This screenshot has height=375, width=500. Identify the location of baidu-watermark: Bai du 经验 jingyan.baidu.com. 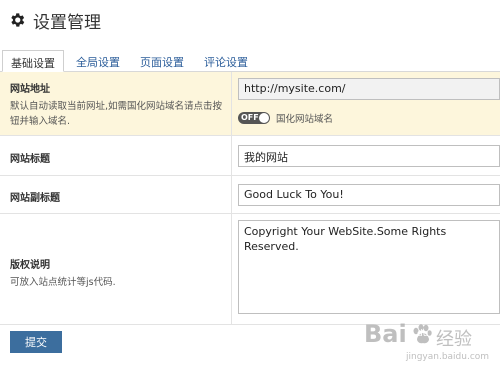
(419, 343).